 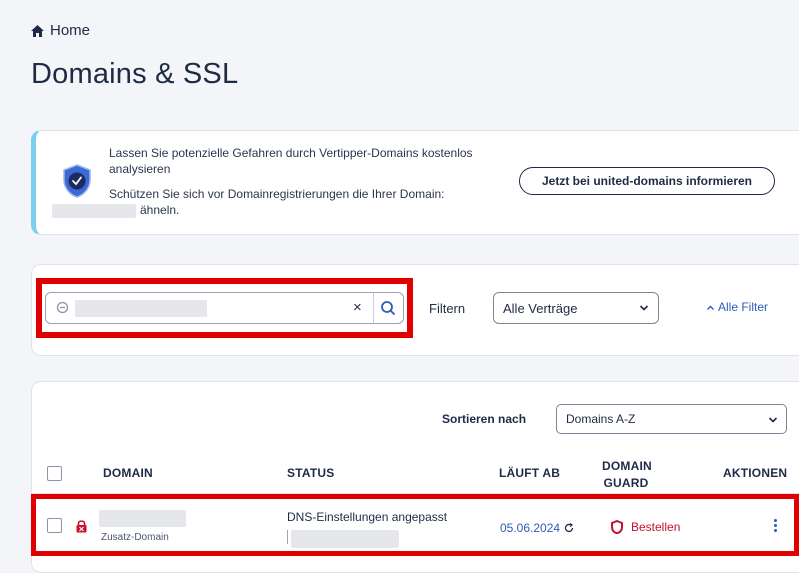 What do you see at coordinates (569, 528) in the screenshot?
I see `renew-icon` at bounding box center [569, 528].